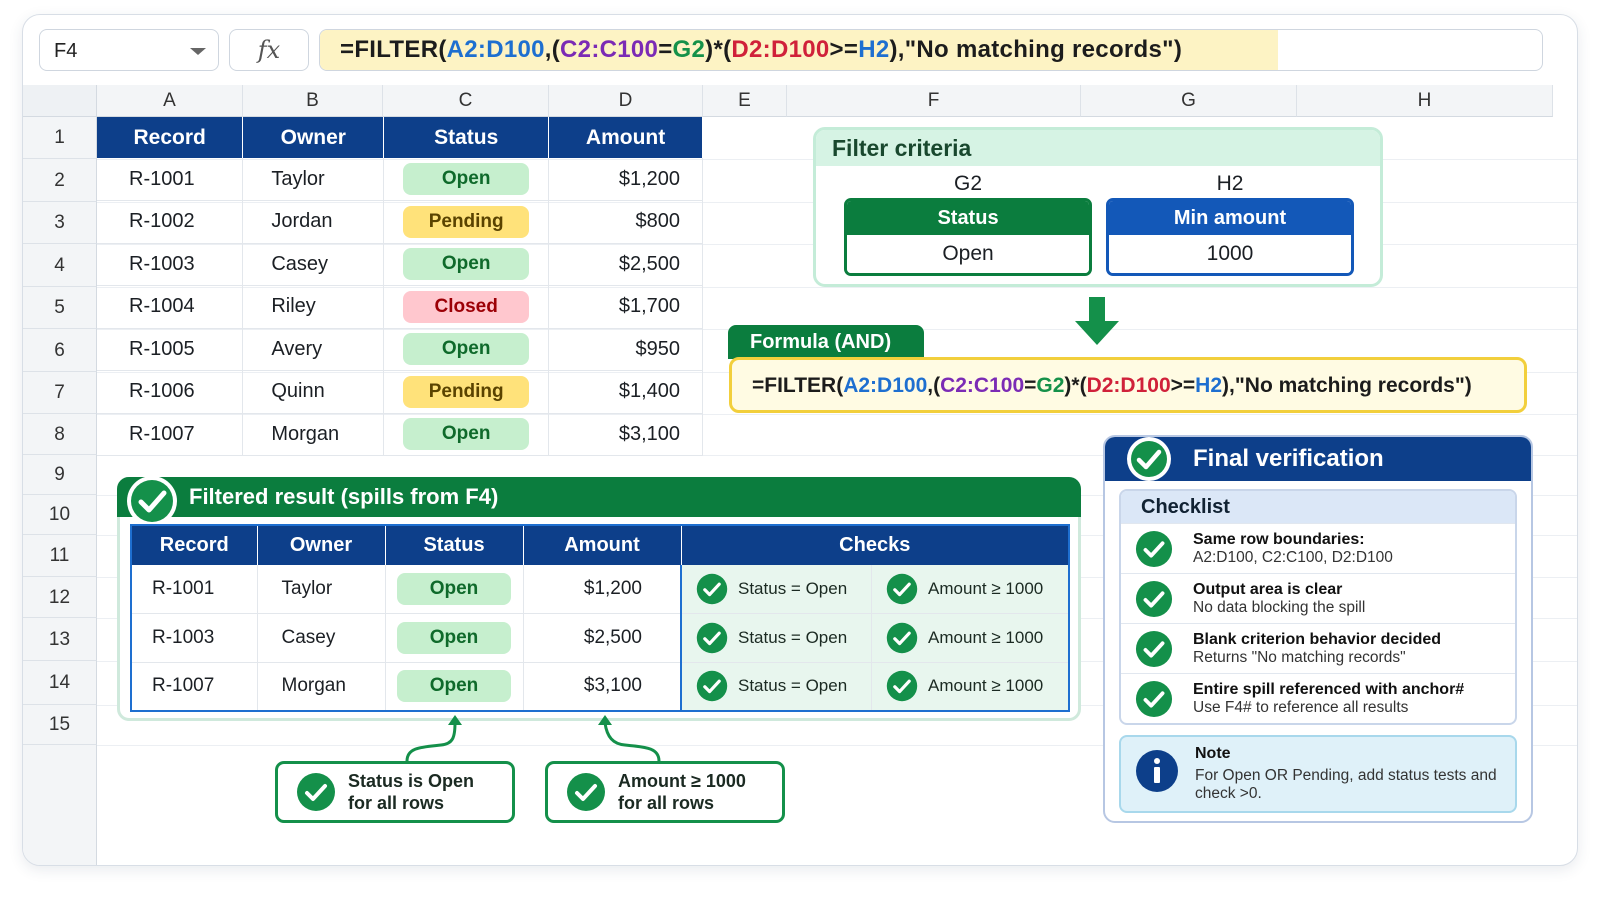  I want to click on fx-icon: fx, so click(269, 50).